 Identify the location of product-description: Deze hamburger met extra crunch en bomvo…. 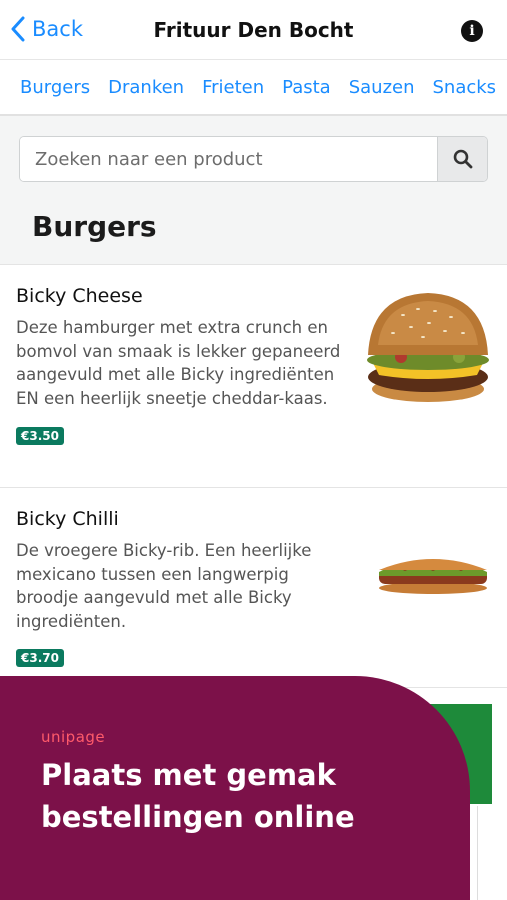
(178, 363).